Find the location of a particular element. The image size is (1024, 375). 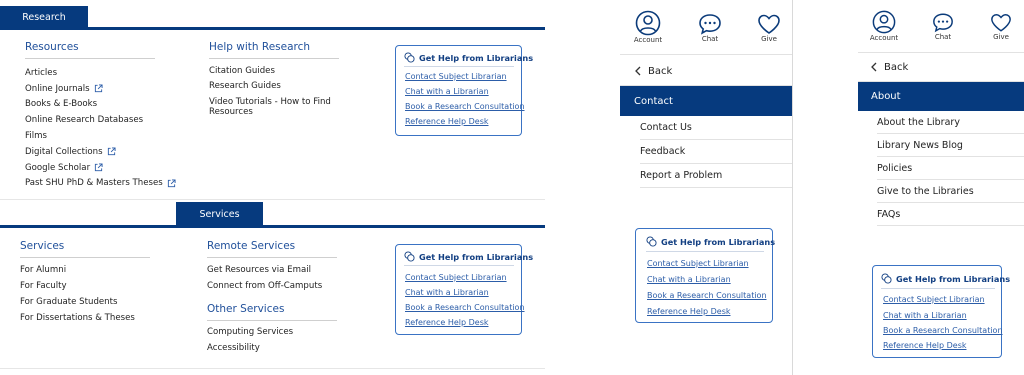

contact-us-link: Contact Us is located at coordinates (716, 128).